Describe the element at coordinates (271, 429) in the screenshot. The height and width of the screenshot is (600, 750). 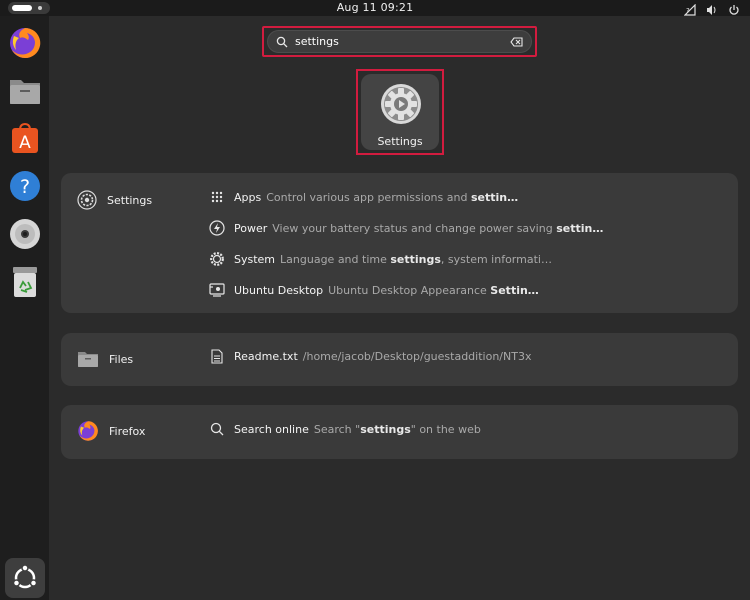
I see `result-title: Search online` at that location.